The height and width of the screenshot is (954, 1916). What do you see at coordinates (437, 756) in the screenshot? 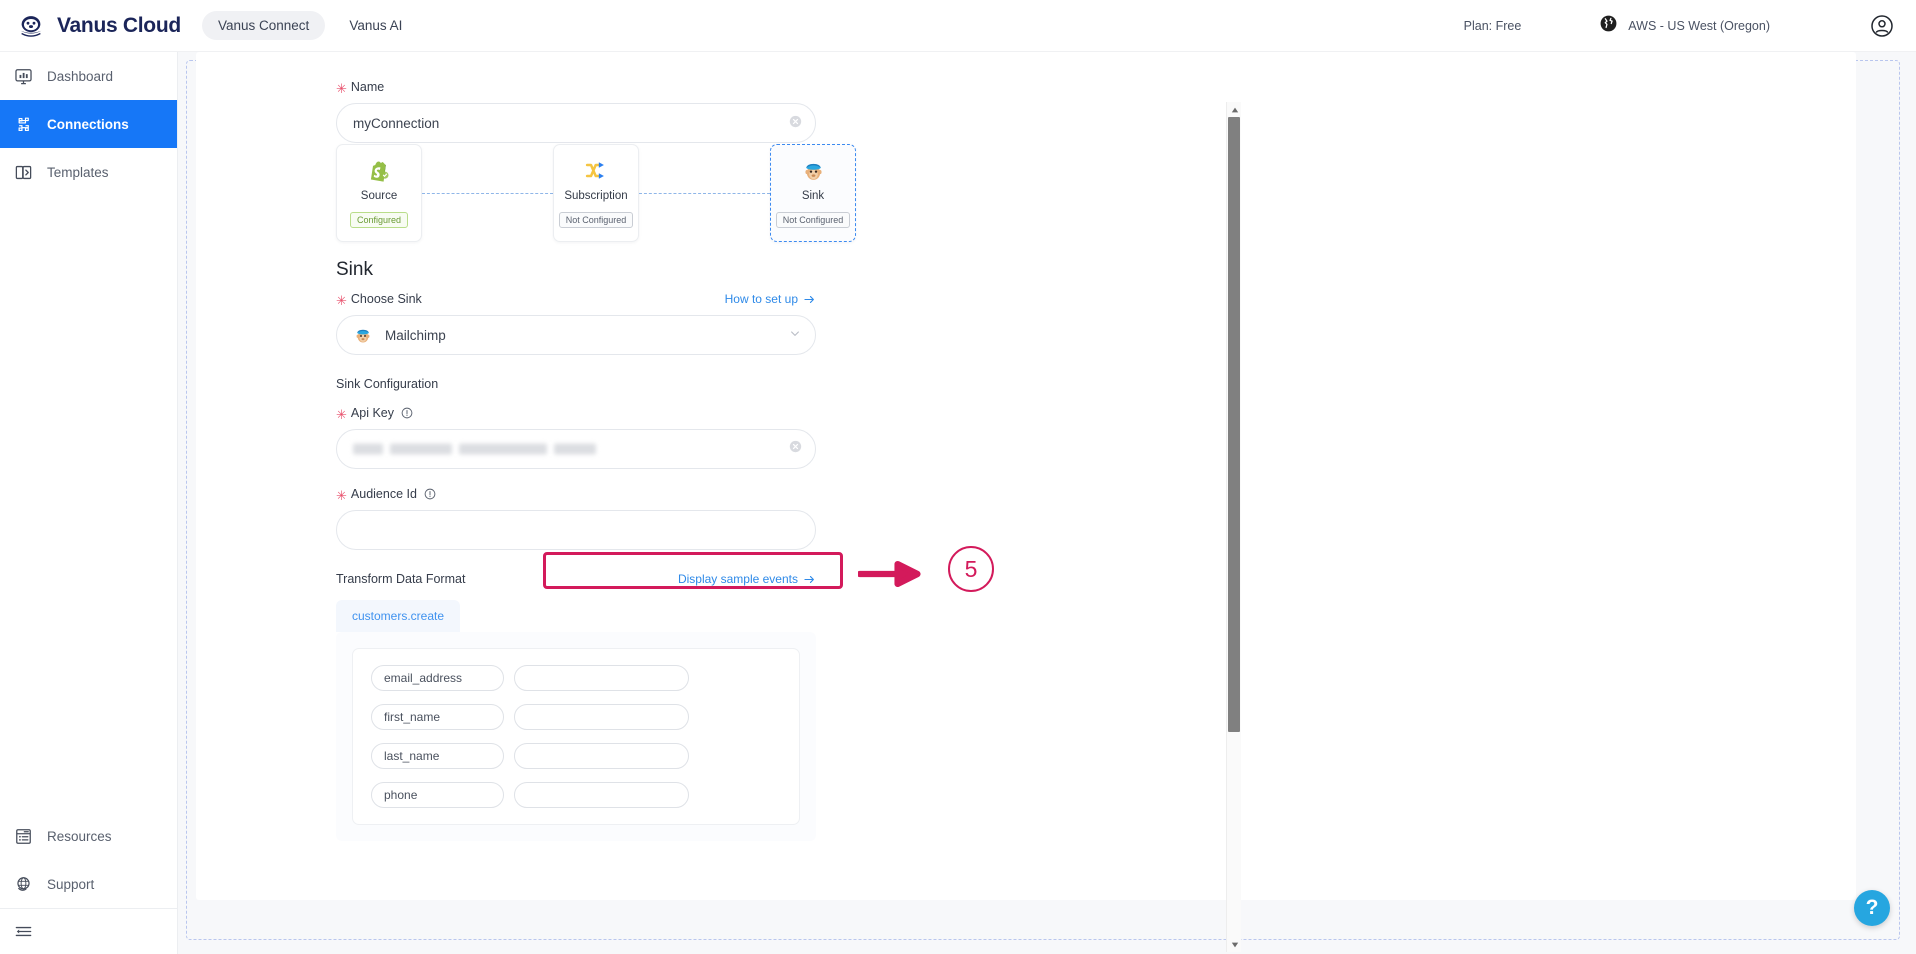
I see `mapping-key-field: last_name` at bounding box center [437, 756].